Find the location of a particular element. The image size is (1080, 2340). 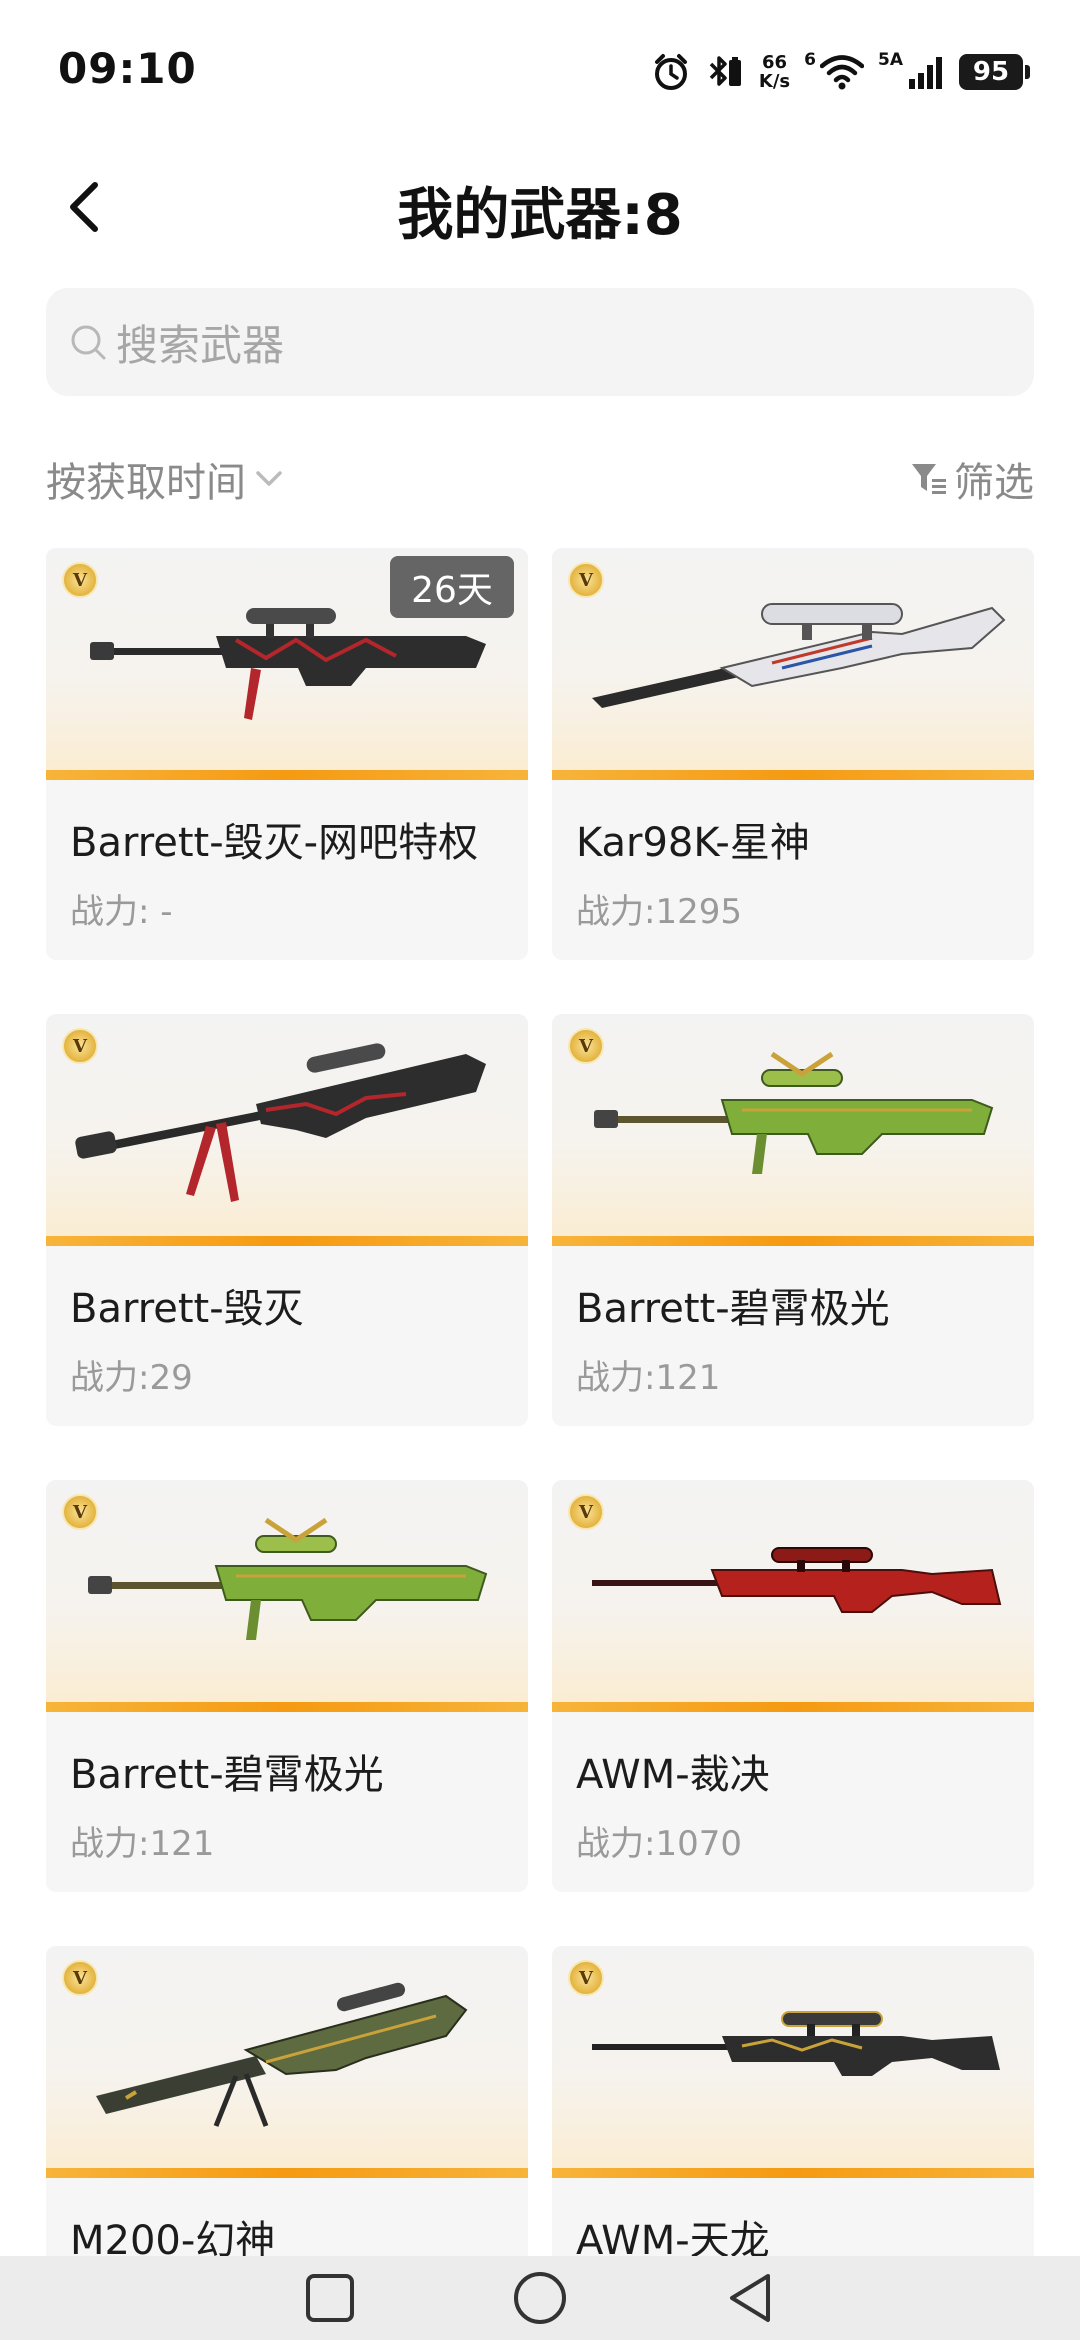

weapon-card: V Barrett-毁灭 战力:29 is located at coordinates (287, 1220).